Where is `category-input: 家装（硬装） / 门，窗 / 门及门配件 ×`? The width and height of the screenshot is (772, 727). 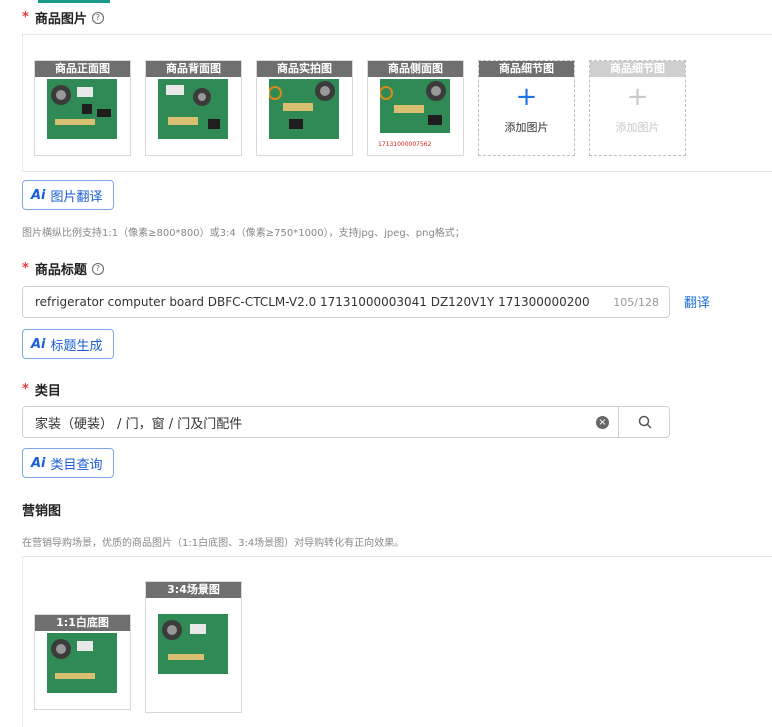 category-input: 家装（硬装） / 门，窗 / 门及门配件 × is located at coordinates (346, 422).